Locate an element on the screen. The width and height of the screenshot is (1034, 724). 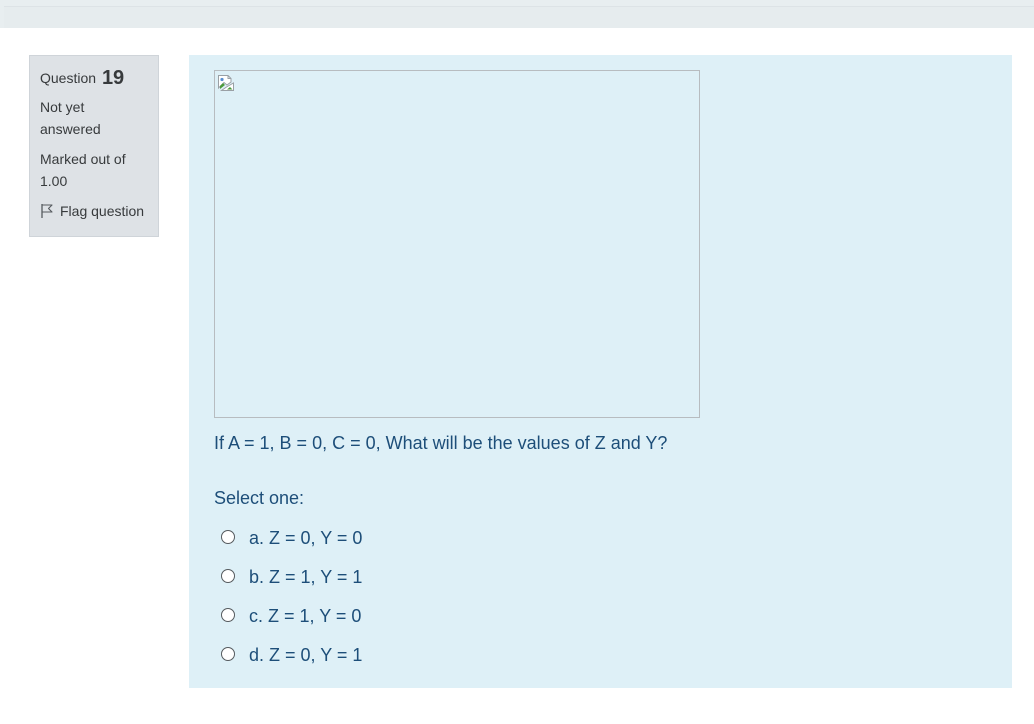
radio-button-c is located at coordinates (228, 614).